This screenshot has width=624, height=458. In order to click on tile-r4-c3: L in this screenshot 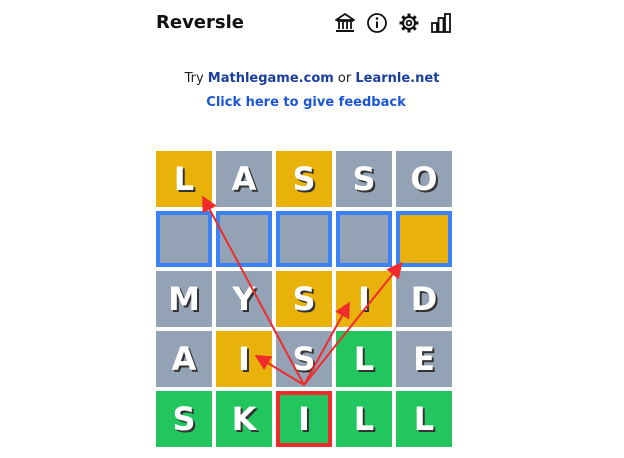, I will do `click(364, 419)`.